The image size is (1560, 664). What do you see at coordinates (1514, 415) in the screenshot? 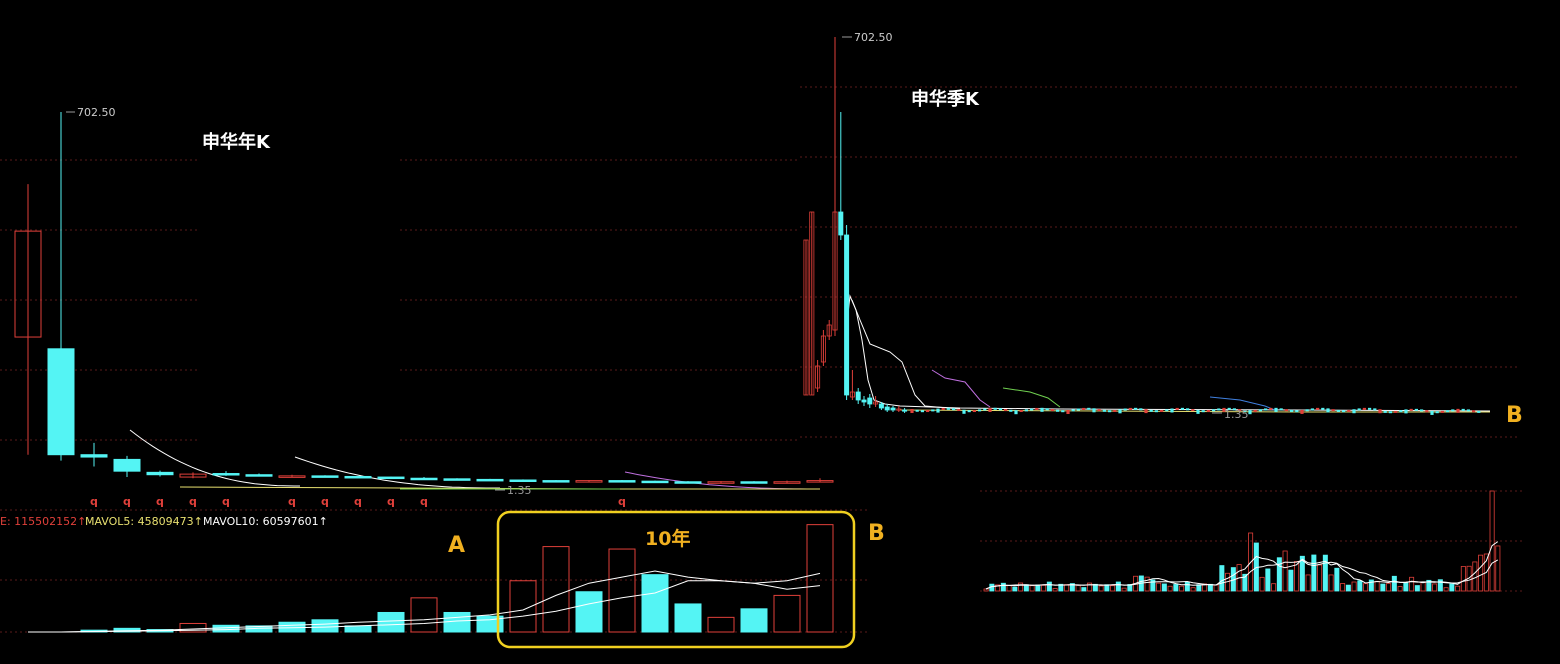
I see `annotation-b-right: B` at bounding box center [1514, 415].